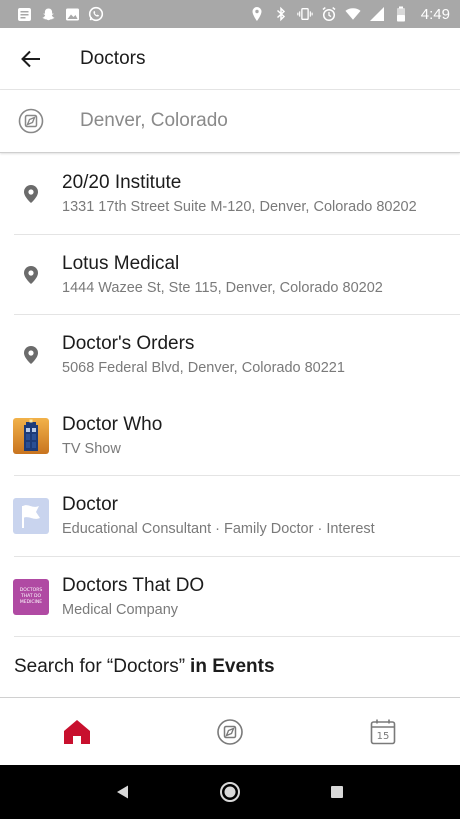 The width and height of the screenshot is (460, 819). I want to click on flag-icon, so click(31, 517).